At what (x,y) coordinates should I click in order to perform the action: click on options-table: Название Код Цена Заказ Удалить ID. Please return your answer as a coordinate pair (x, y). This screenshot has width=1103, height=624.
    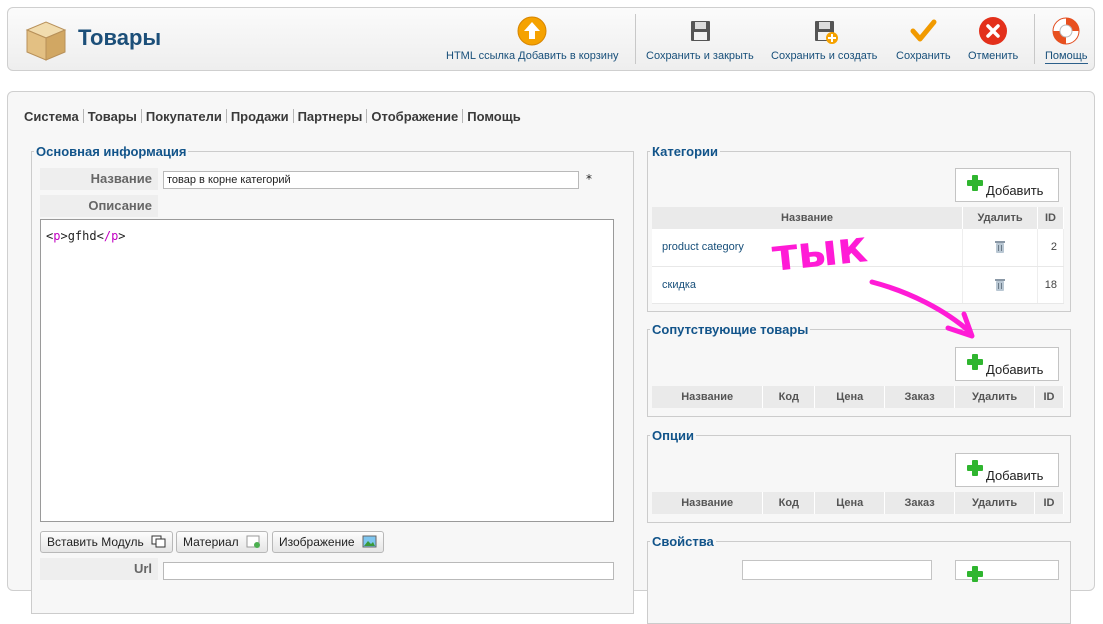
    Looking at the image, I should click on (858, 503).